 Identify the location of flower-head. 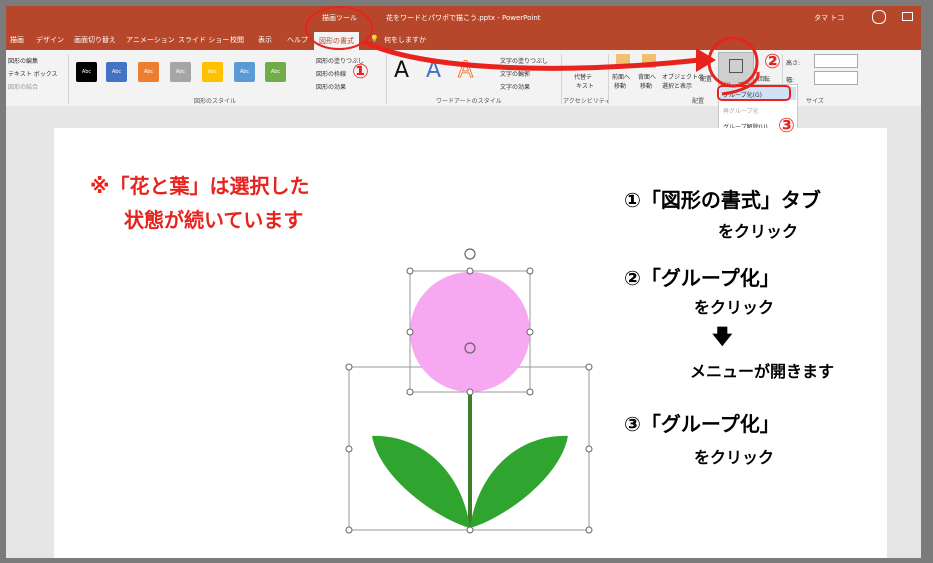
(470, 332).